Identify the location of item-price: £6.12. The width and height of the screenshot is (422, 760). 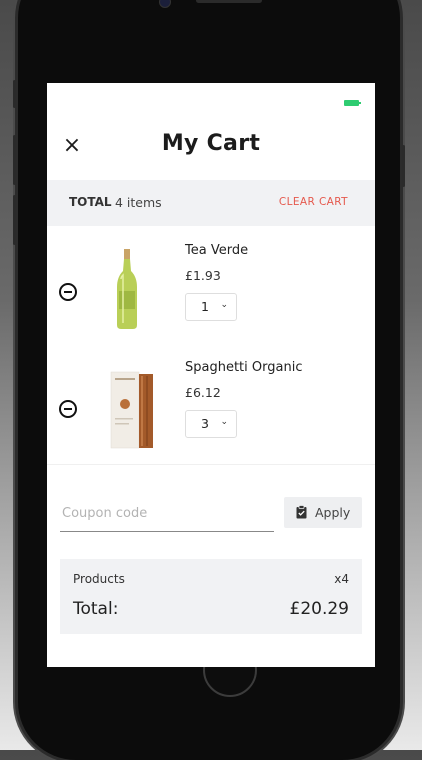
(203, 392).